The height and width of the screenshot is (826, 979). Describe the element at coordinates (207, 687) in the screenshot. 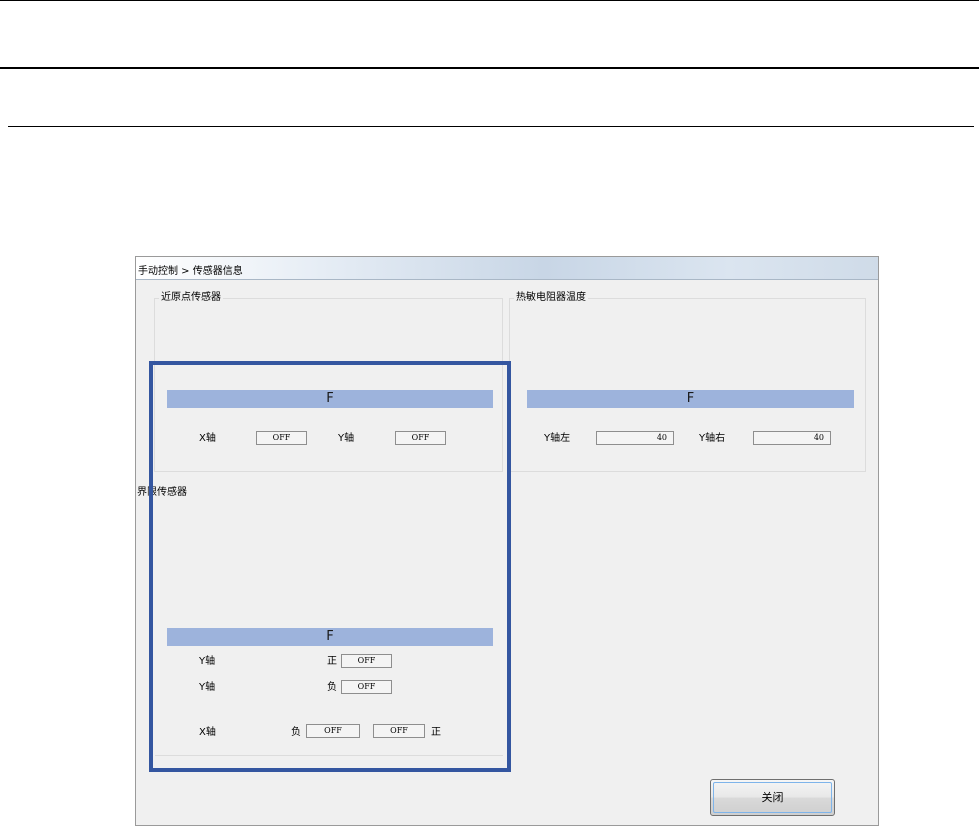

I see `limit-row2-axis: Y轴` at that location.